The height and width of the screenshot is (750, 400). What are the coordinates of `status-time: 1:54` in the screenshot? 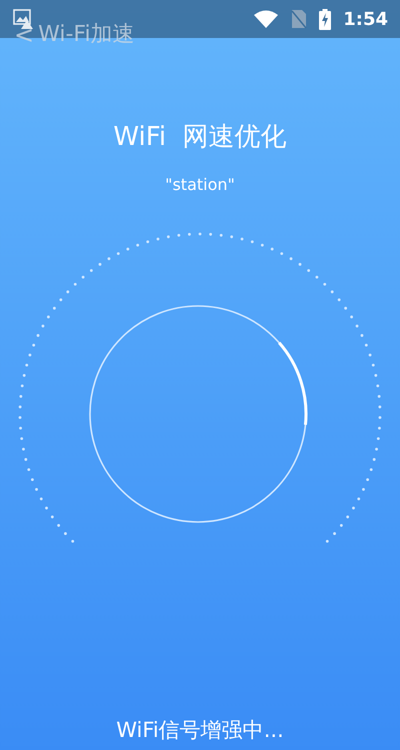 It's located at (365, 20).